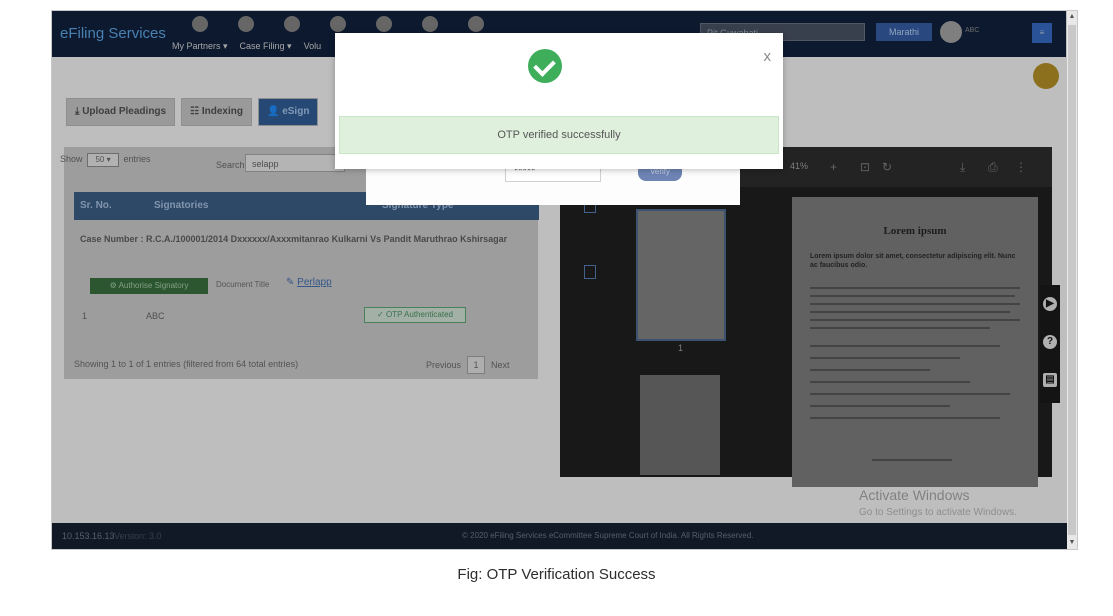 The height and width of the screenshot is (616, 1113). What do you see at coordinates (1072, 543) in the screenshot?
I see `scroll-down-icon: ▼` at bounding box center [1072, 543].